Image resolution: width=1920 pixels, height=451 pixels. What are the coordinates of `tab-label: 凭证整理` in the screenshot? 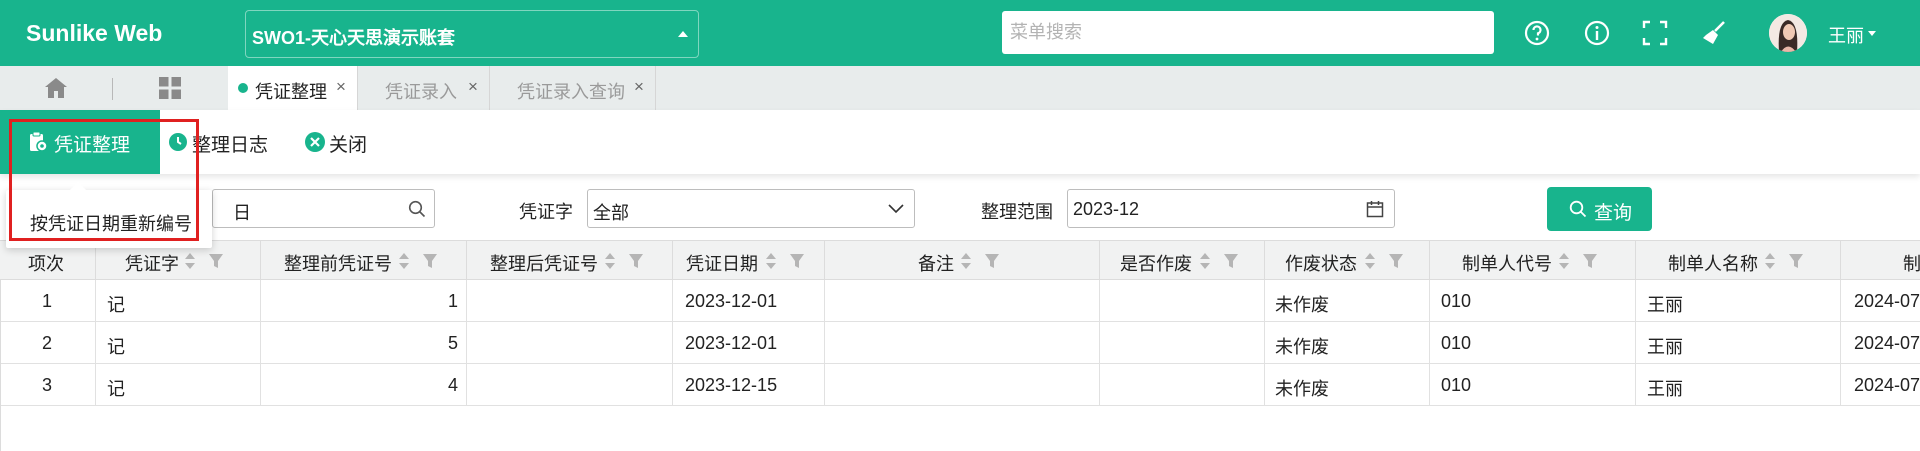 It's located at (291, 92).